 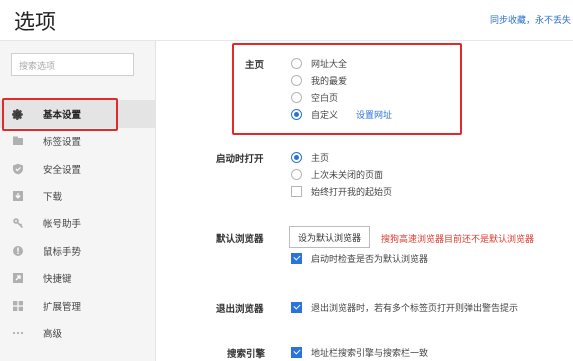 I want to click on more-icon, so click(x=18, y=333).